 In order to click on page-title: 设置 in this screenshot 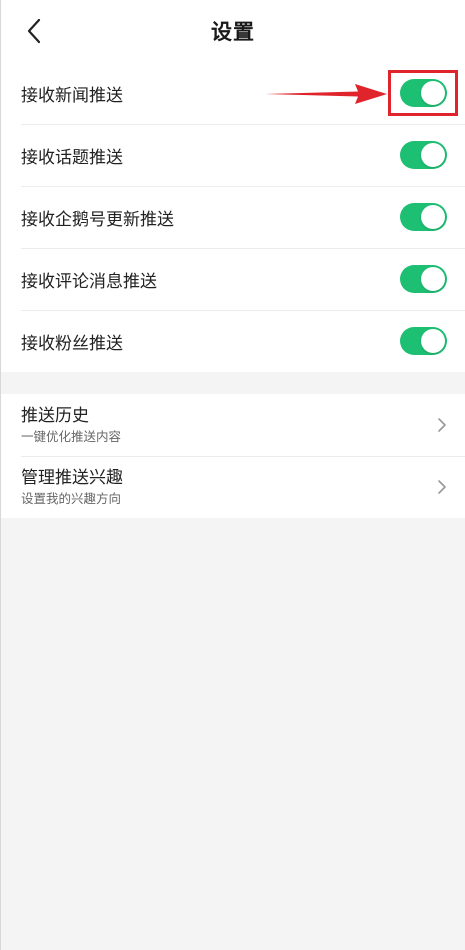, I will do `click(233, 32)`.